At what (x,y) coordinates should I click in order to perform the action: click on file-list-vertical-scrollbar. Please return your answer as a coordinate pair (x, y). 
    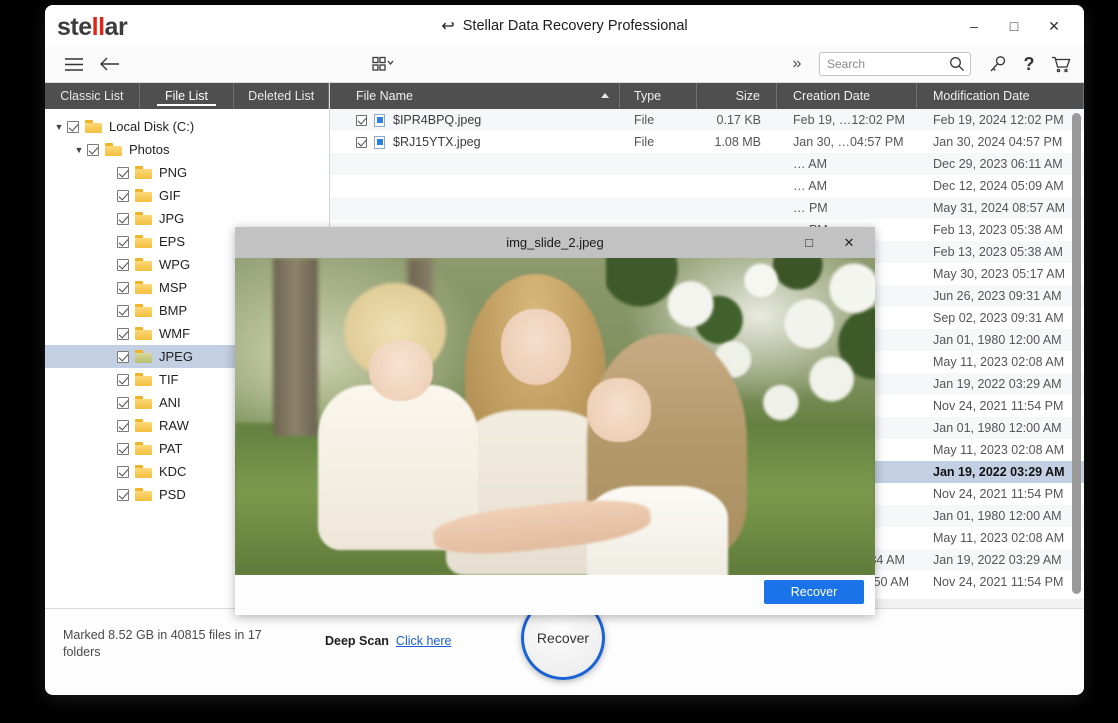
    Looking at the image, I should click on (1076, 353).